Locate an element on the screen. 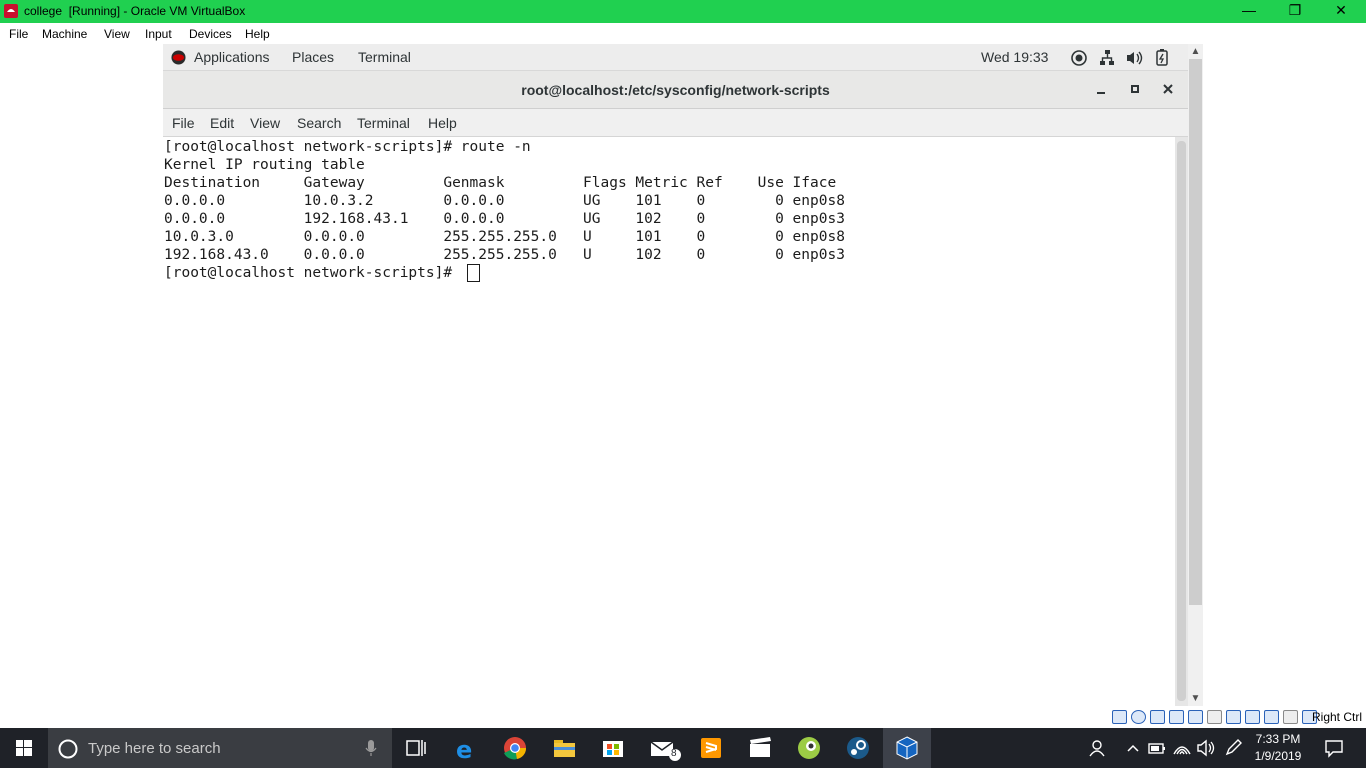 Image resolution: width=1366 pixels, height=773 pixels. window-title: college [Running] - Oracle VM VirtualBox is located at coordinates (135, 11).